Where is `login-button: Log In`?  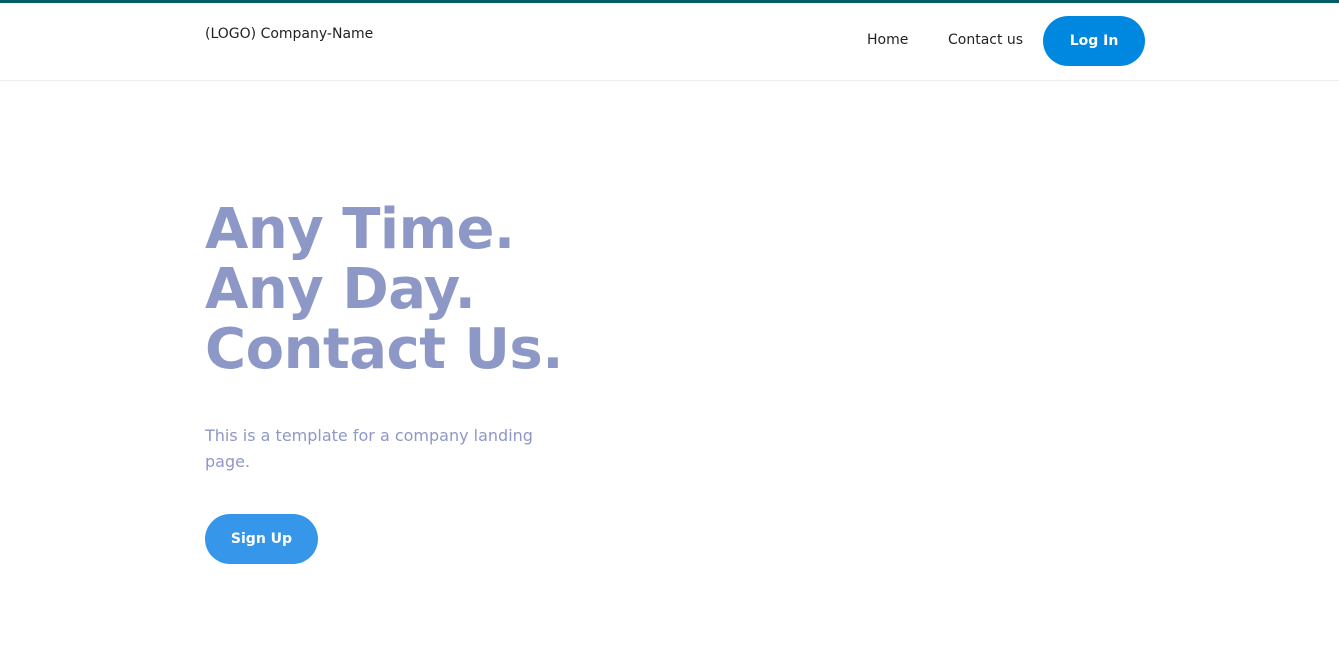
login-button: Log In is located at coordinates (1094, 41).